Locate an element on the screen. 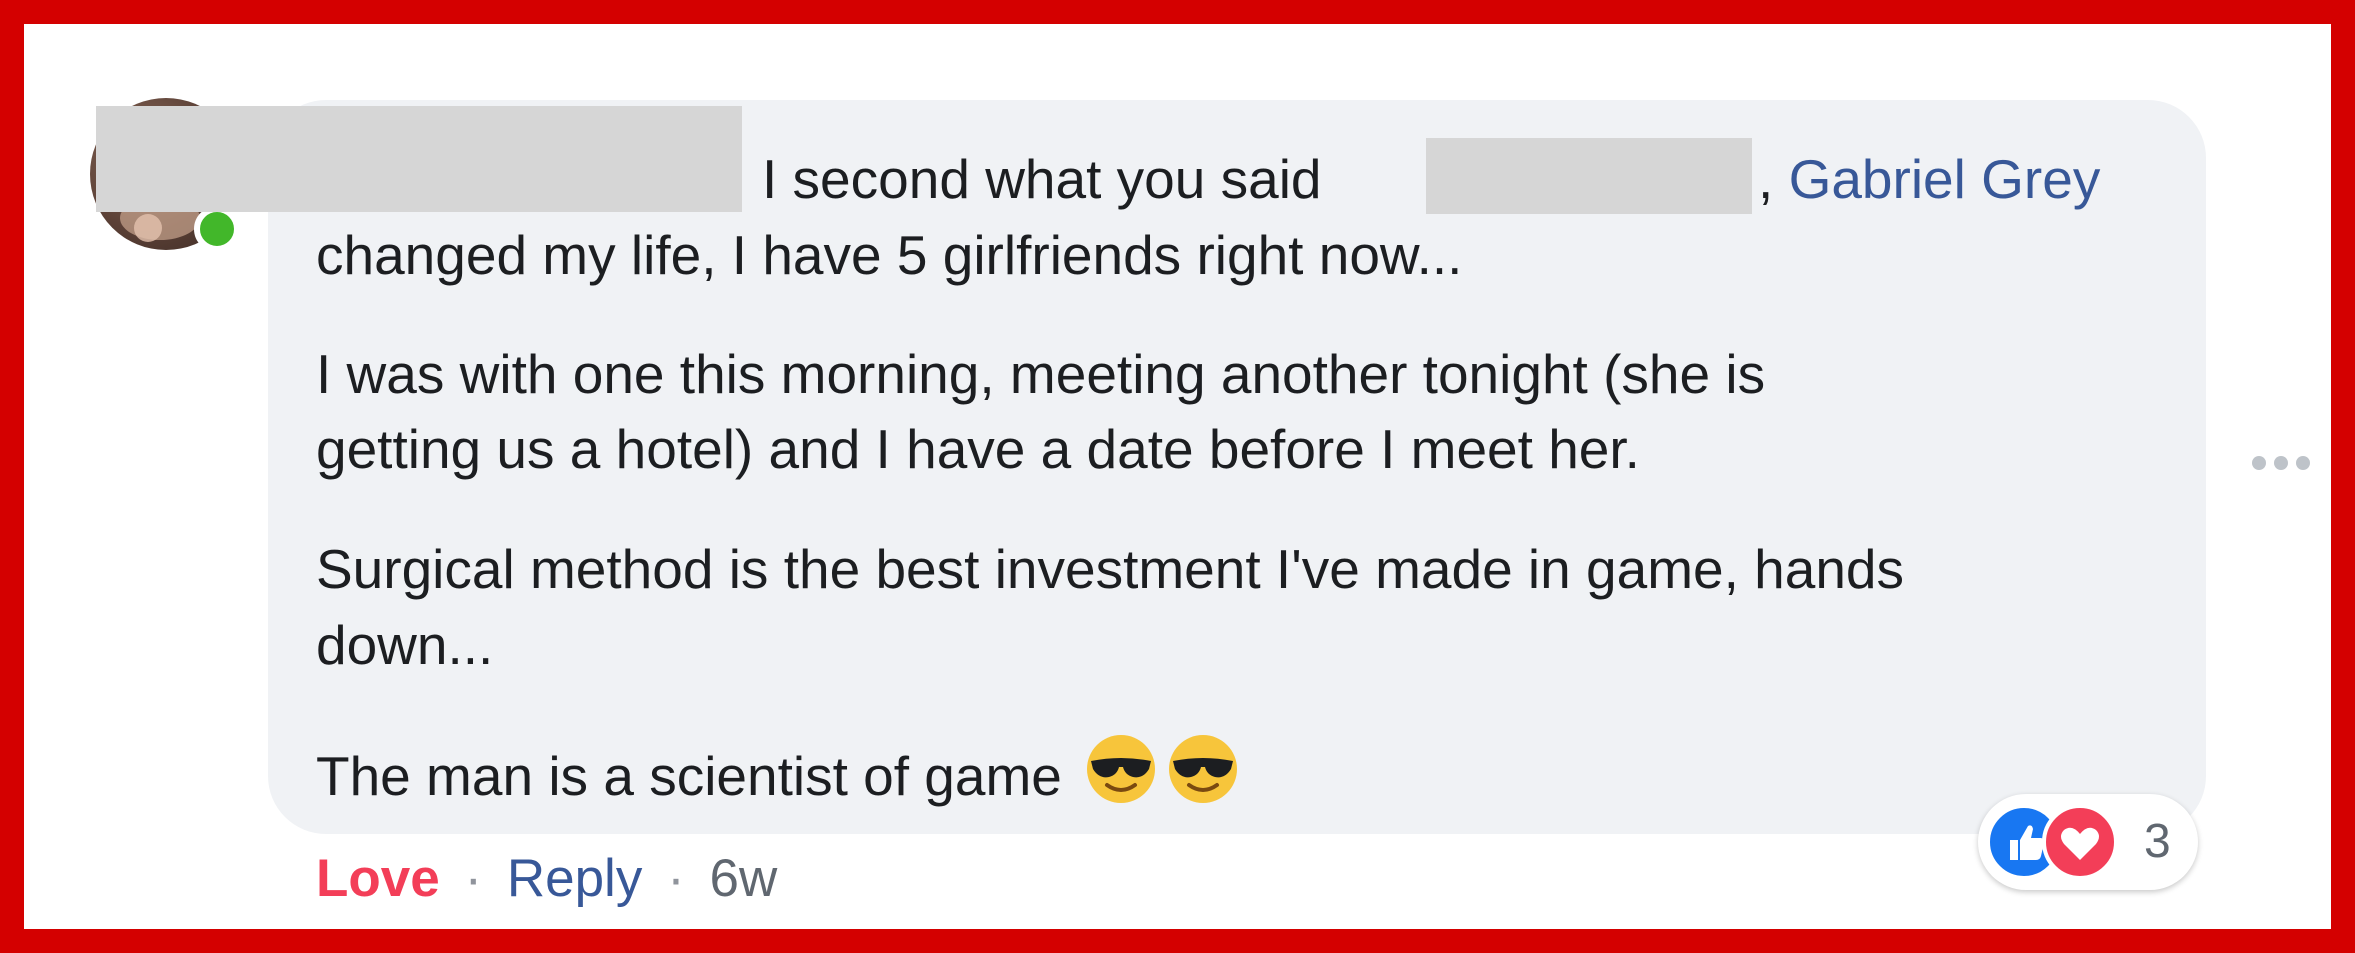  comment-text-final: The man is a scientist of game is located at coordinates (689, 776).